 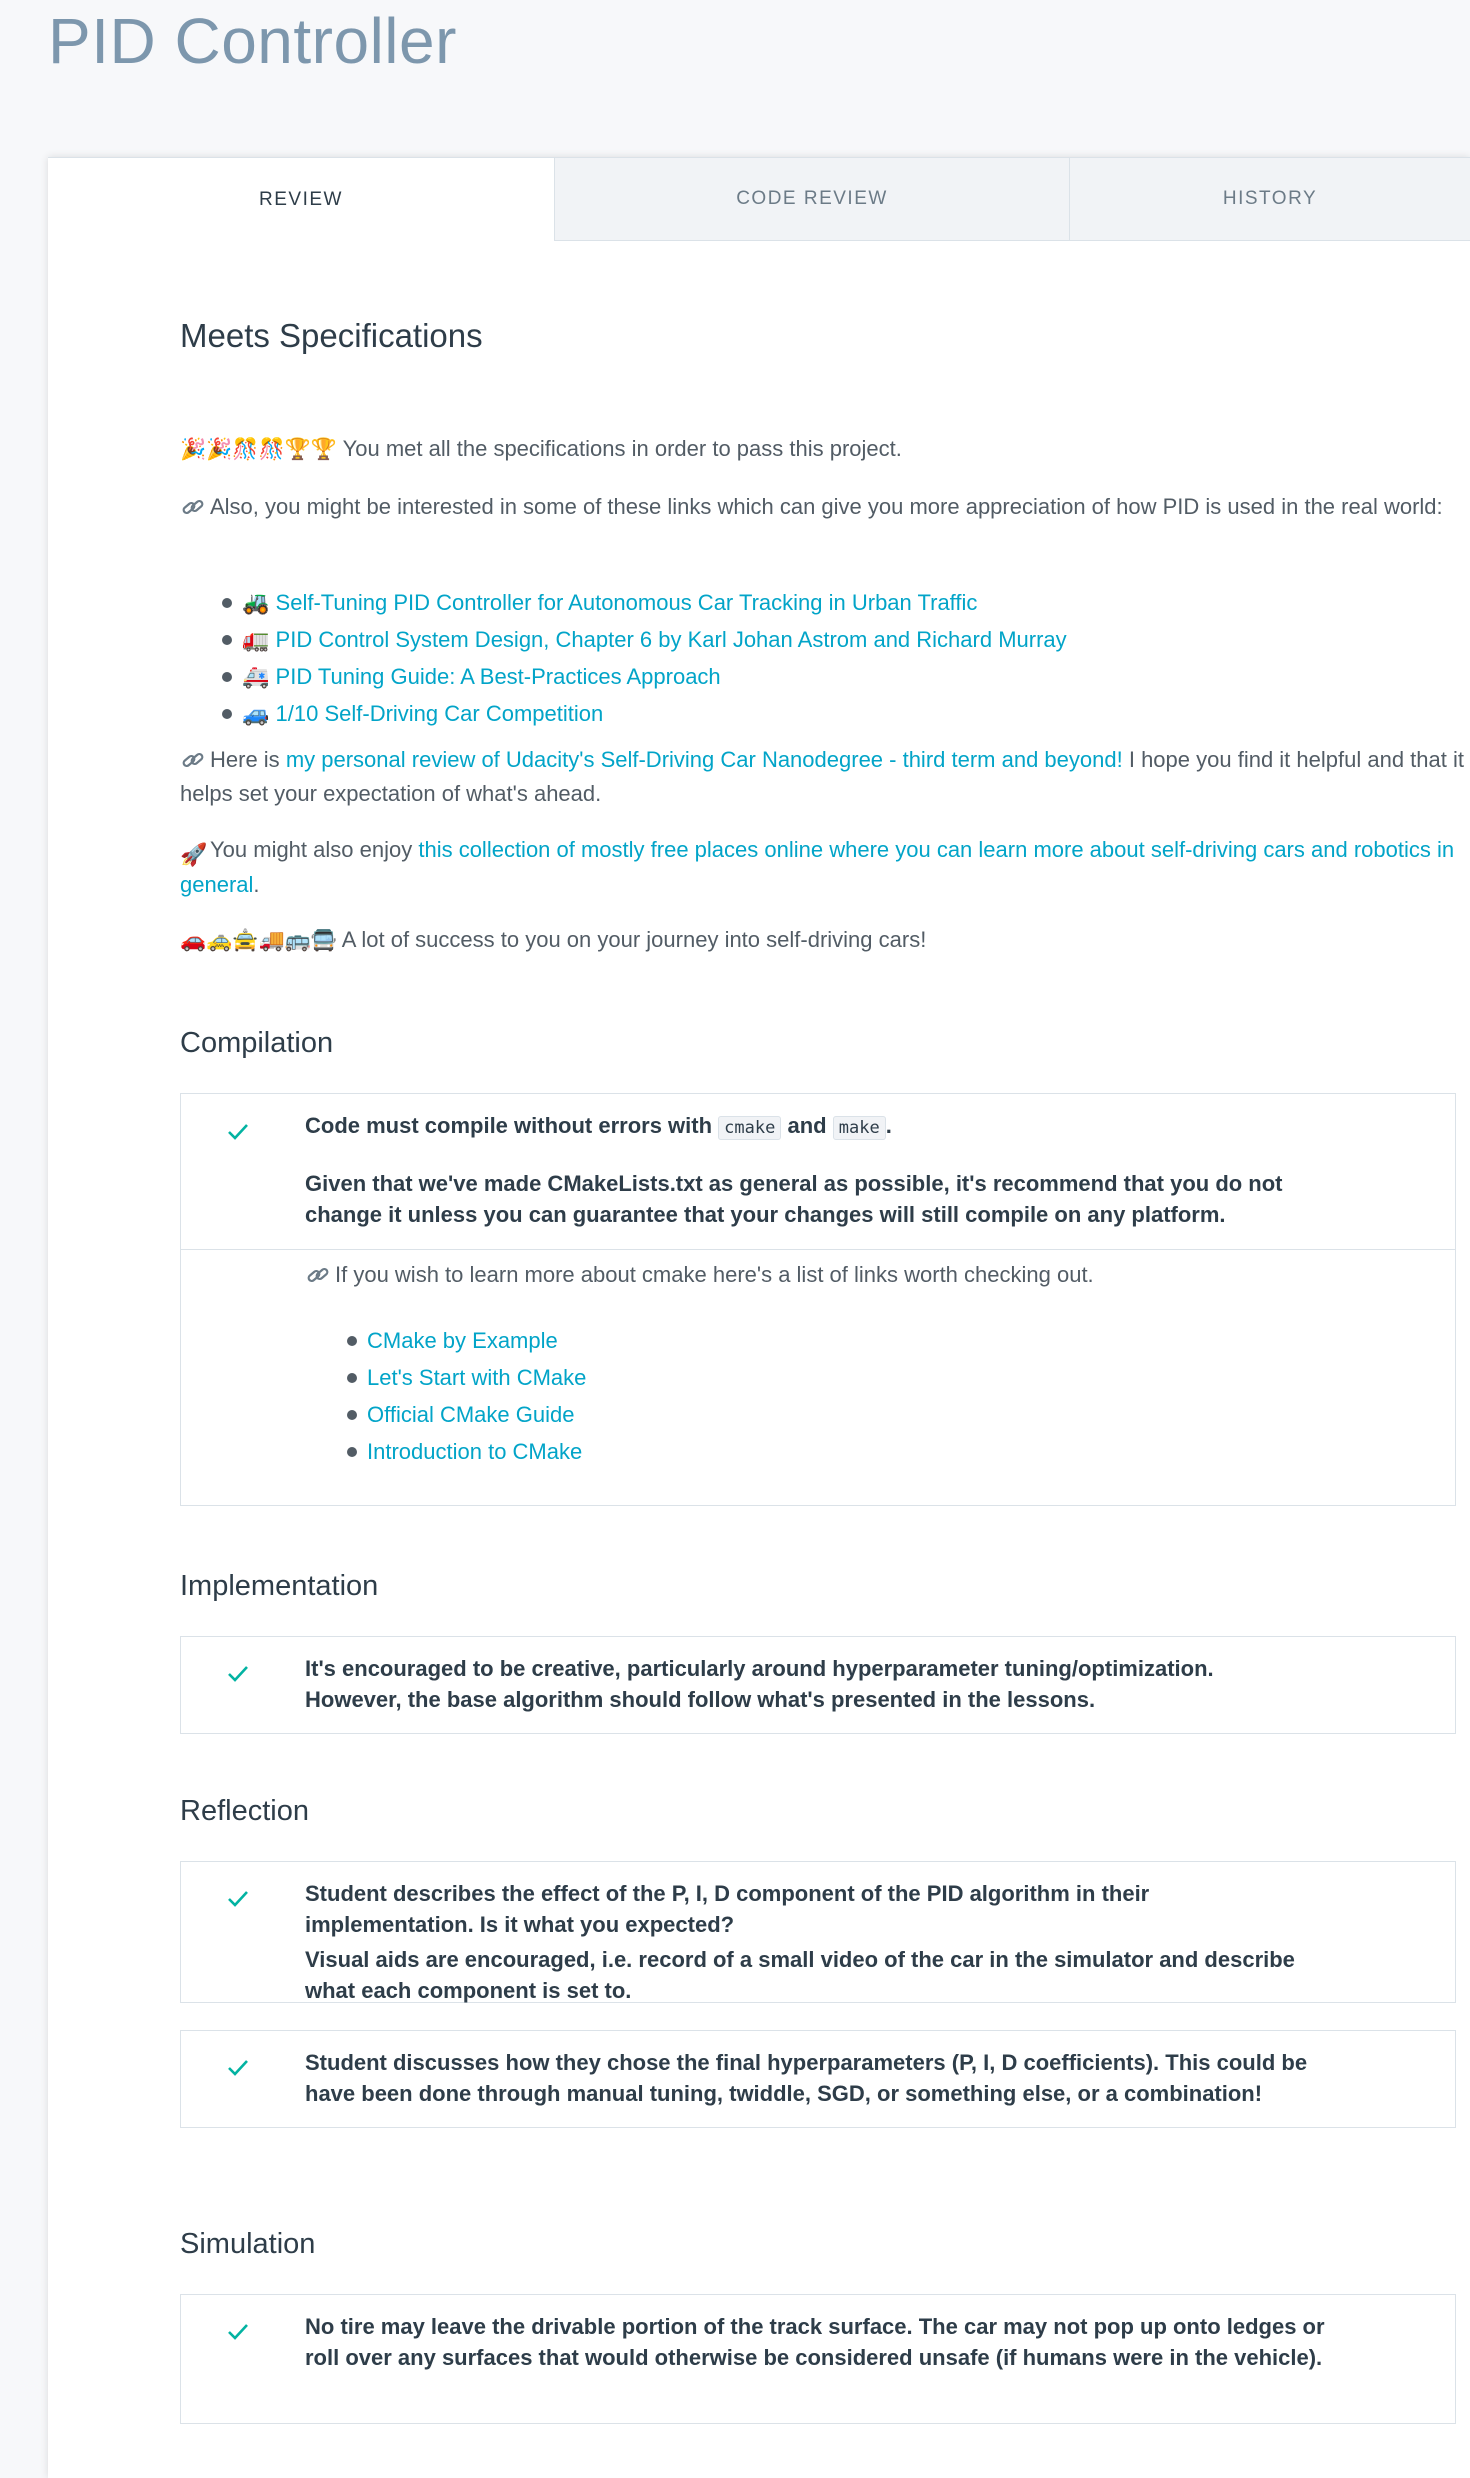 I want to click on section-title-implementation: Implementation, so click(x=279, y=1586).